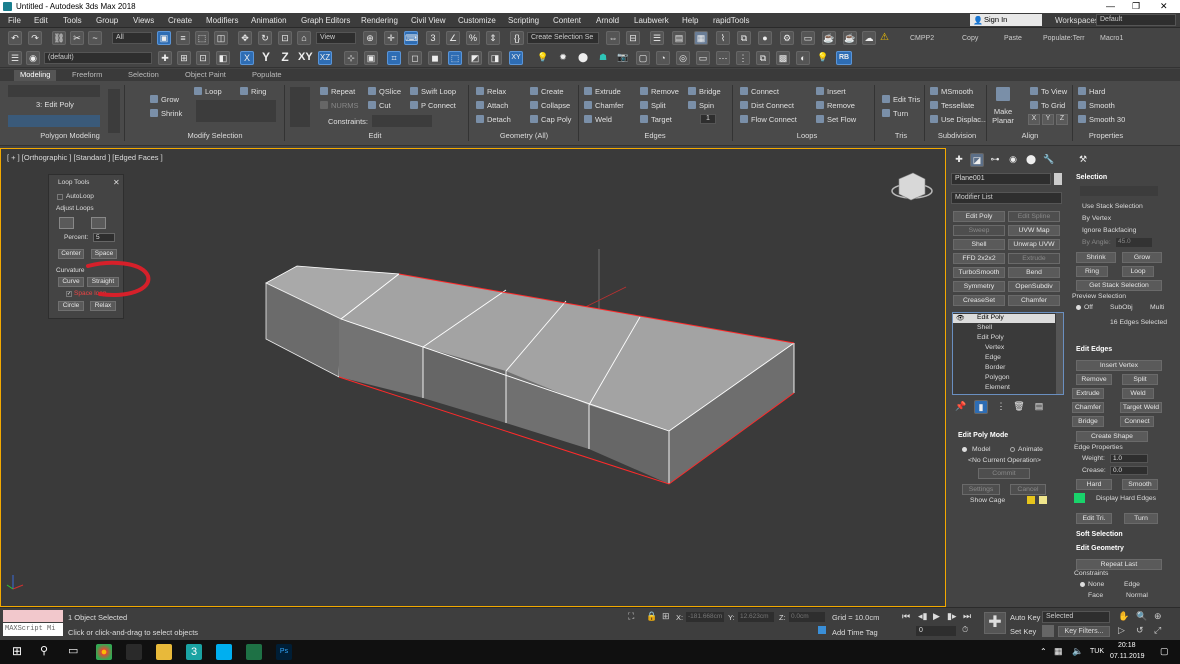  What do you see at coordinates (132, 38) in the screenshot?
I see `selection-filter-dropdown: All` at bounding box center [132, 38].